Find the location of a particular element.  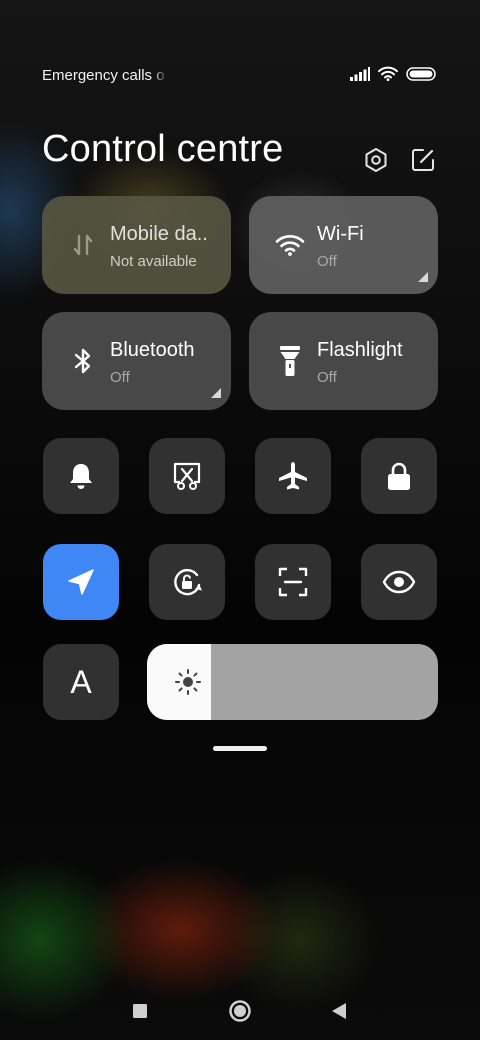

page-title: Control centre is located at coordinates (163, 149).